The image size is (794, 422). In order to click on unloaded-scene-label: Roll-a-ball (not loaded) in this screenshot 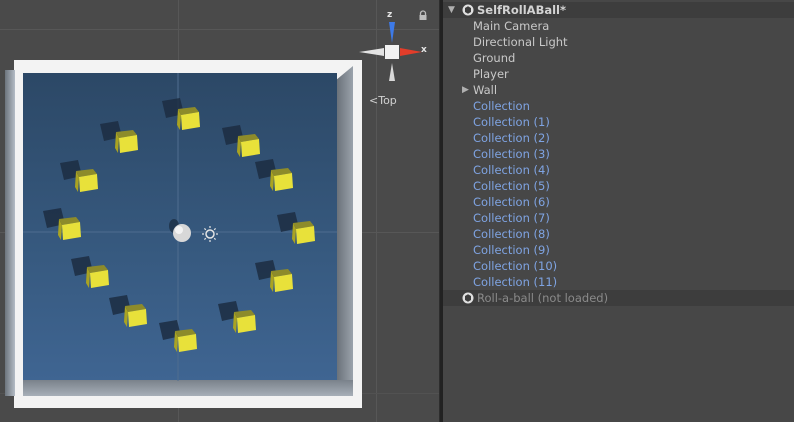, I will do `click(543, 298)`.